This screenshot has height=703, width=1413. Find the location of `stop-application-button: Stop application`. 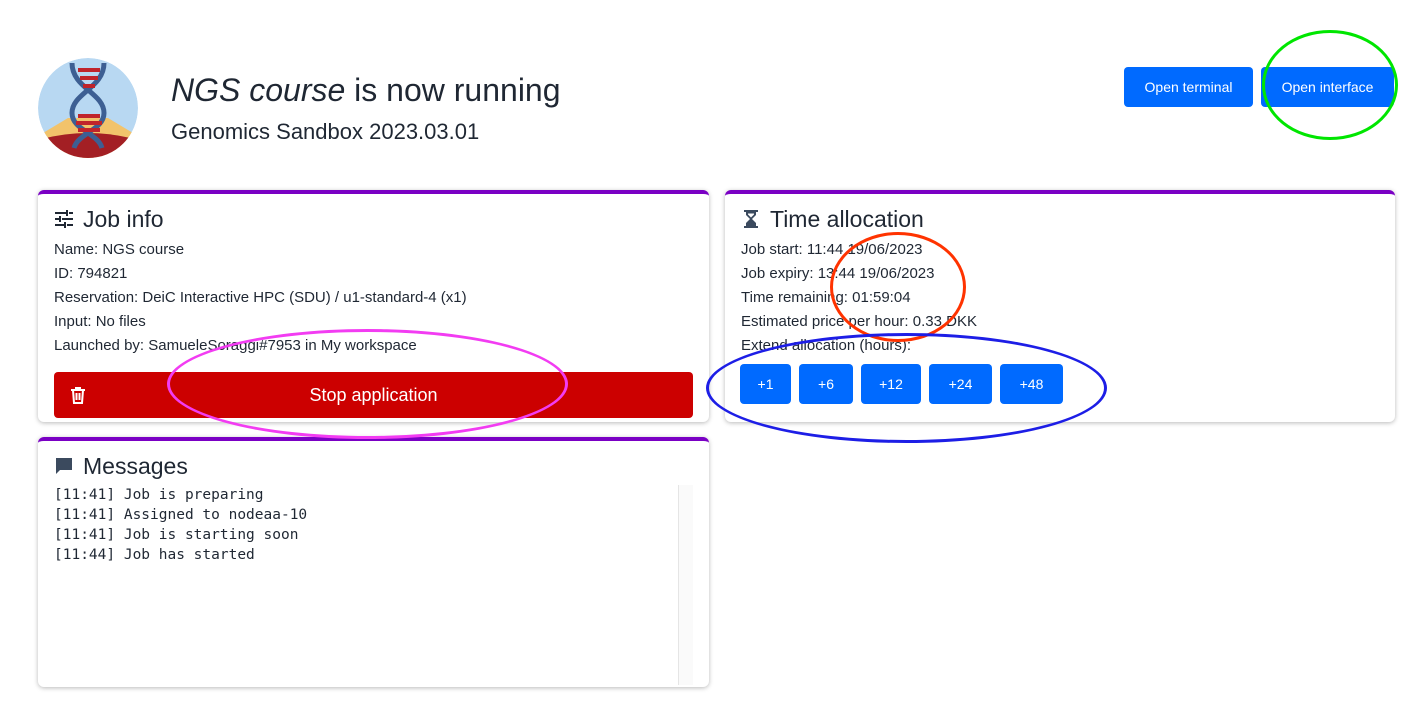

stop-application-button: Stop application is located at coordinates (373, 395).